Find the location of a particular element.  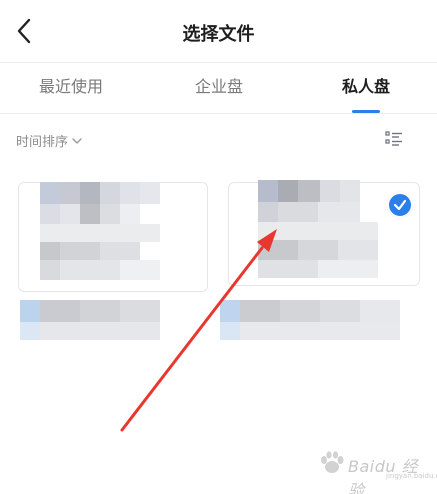

page-title: 选择文件 is located at coordinates (218, 34).